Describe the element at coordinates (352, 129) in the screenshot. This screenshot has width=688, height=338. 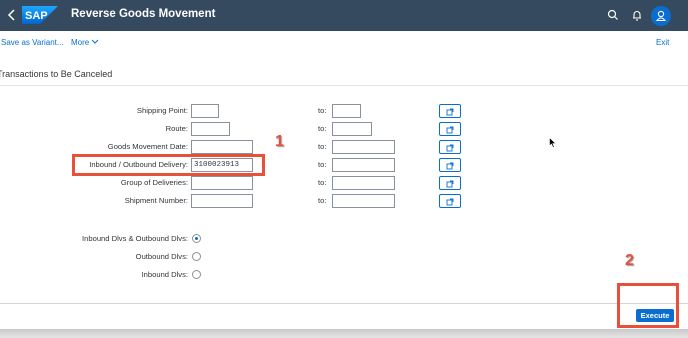
I see `route-to-input` at that location.